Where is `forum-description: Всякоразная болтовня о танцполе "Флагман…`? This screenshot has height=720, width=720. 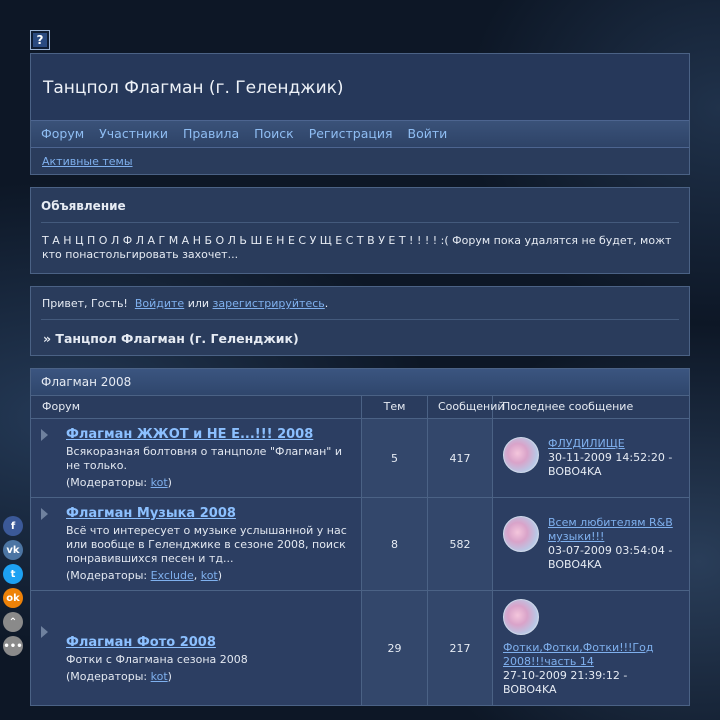
forum-description: Всякоразная болтовня о танцполе "Флагман… is located at coordinates (204, 458).